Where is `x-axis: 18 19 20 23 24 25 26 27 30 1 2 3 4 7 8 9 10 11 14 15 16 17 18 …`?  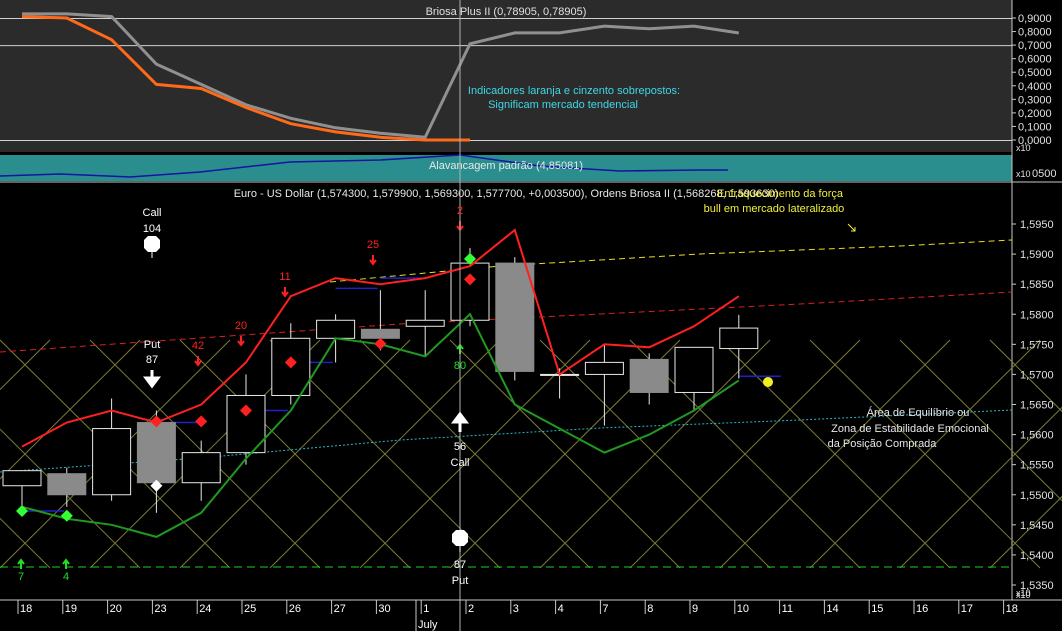 x-axis: 18 19 20 23 24 25 26 27 30 1 2 3 4 7 8 9 10 11 14 15 16 17 18 … is located at coordinates (531, 610).